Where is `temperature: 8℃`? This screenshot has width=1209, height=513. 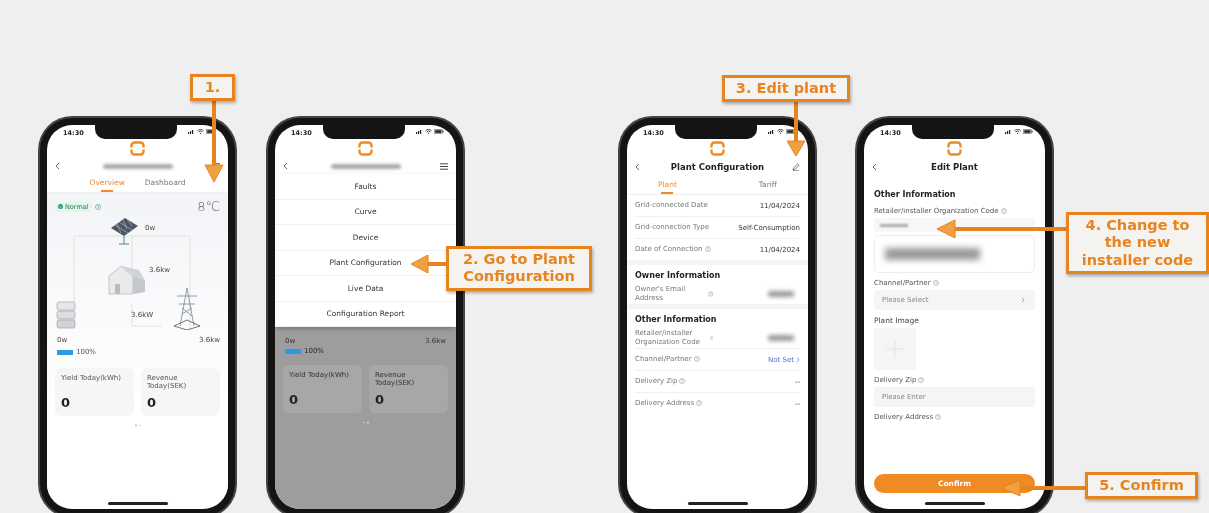 temperature: 8℃ is located at coordinates (208, 206).